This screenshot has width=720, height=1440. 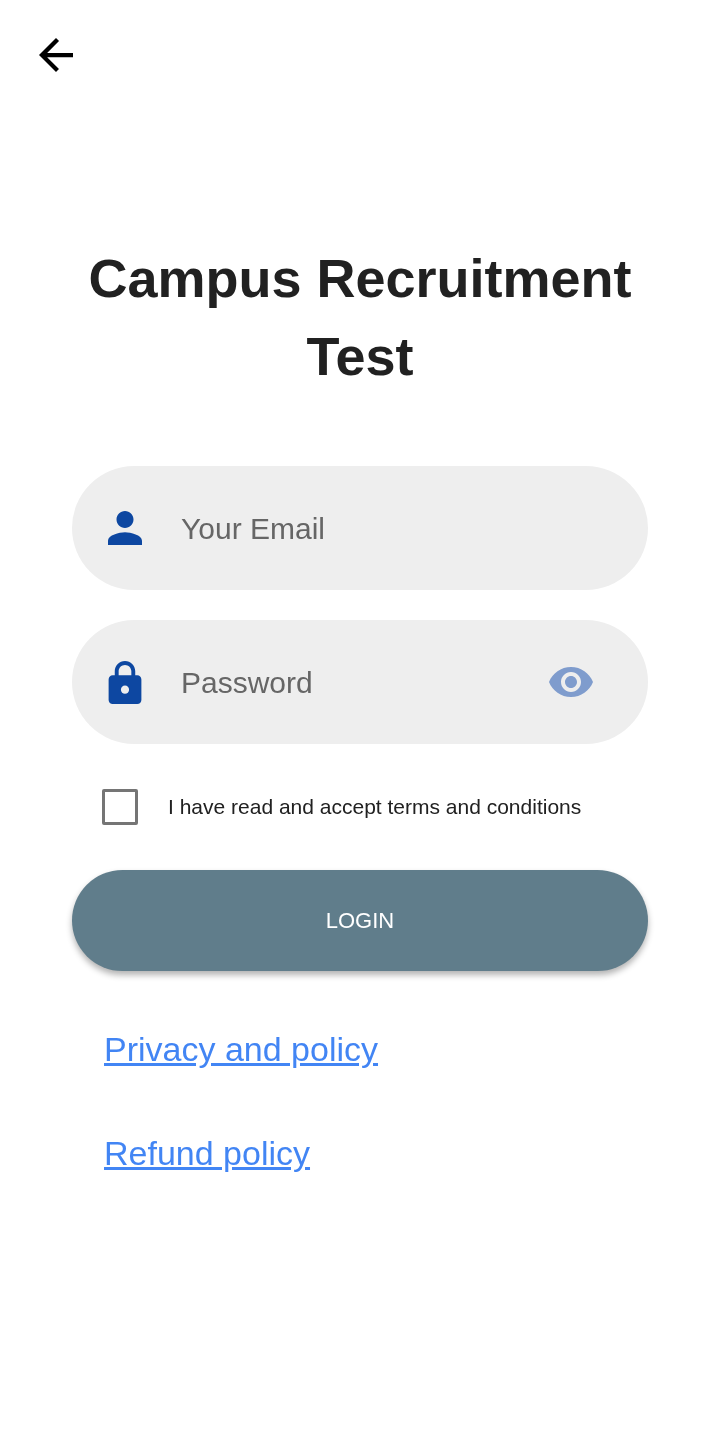 What do you see at coordinates (207, 1153) in the screenshot?
I see `policy-link: Refund policy` at bounding box center [207, 1153].